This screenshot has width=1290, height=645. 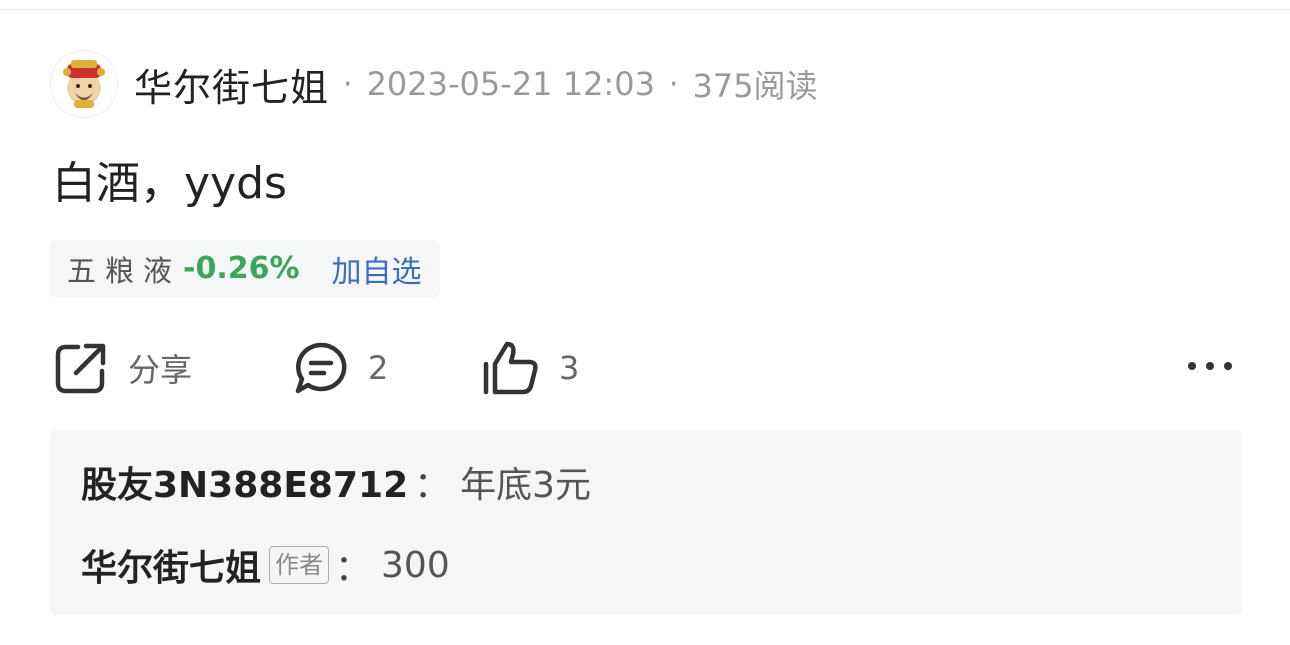 I want to click on post-datetime: 2023-05-21 12:03, so click(x=510, y=84).